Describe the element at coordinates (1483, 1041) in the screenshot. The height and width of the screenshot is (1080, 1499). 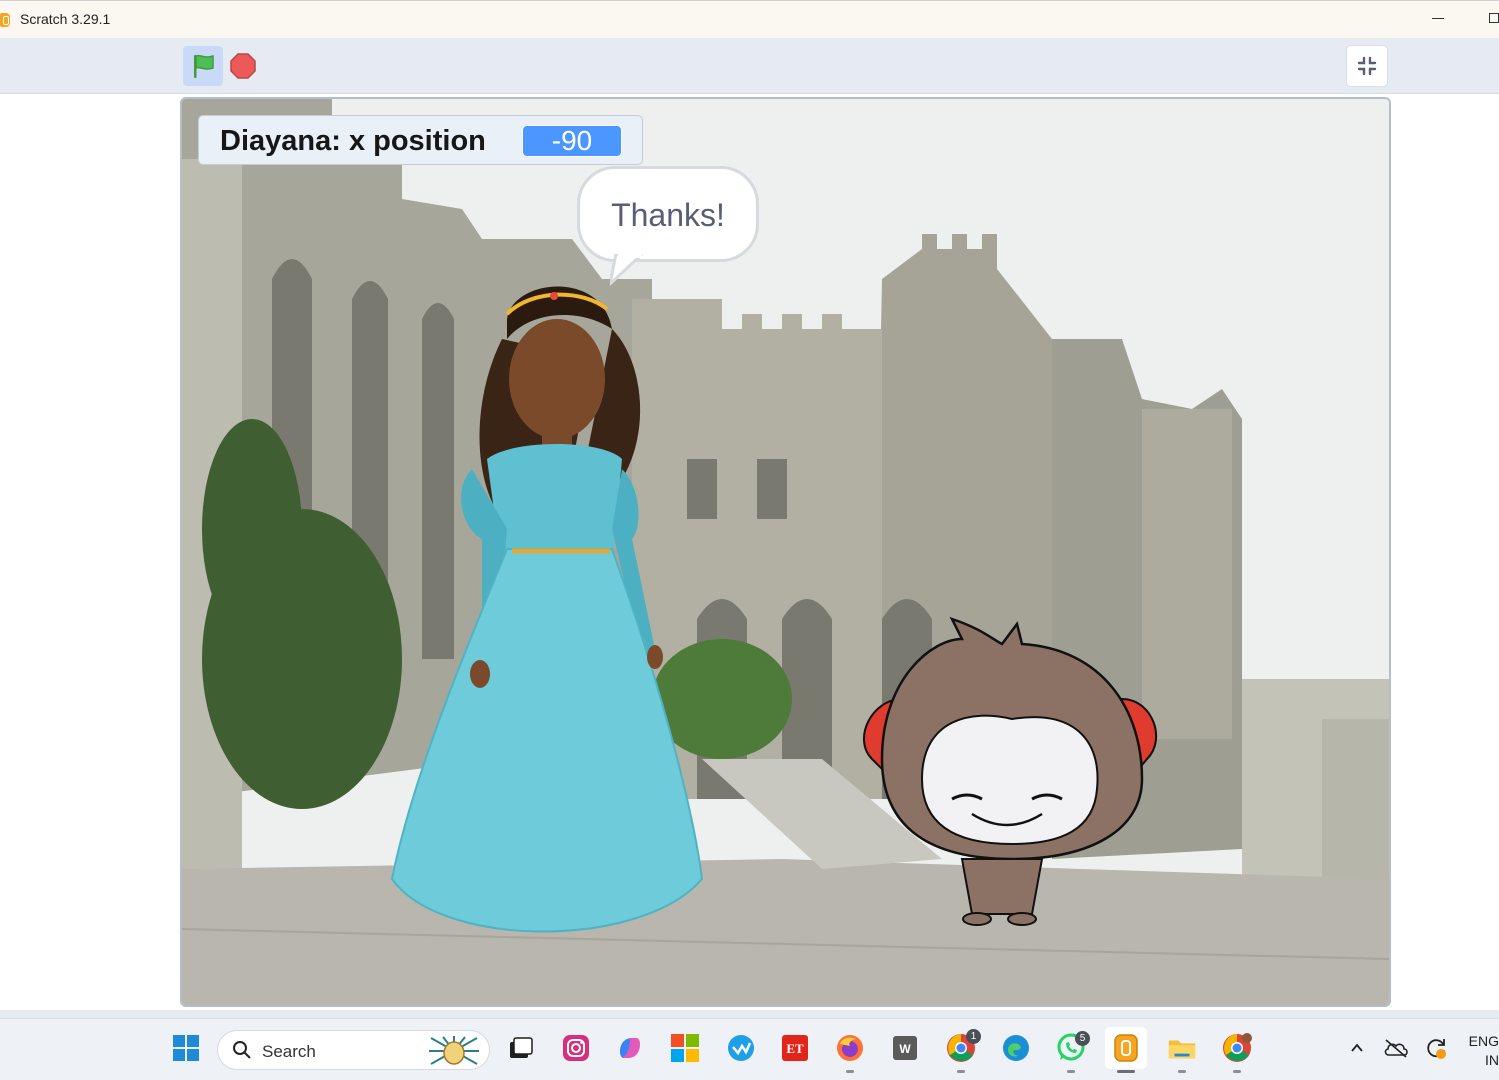
I see `language-line1: ENG` at that location.